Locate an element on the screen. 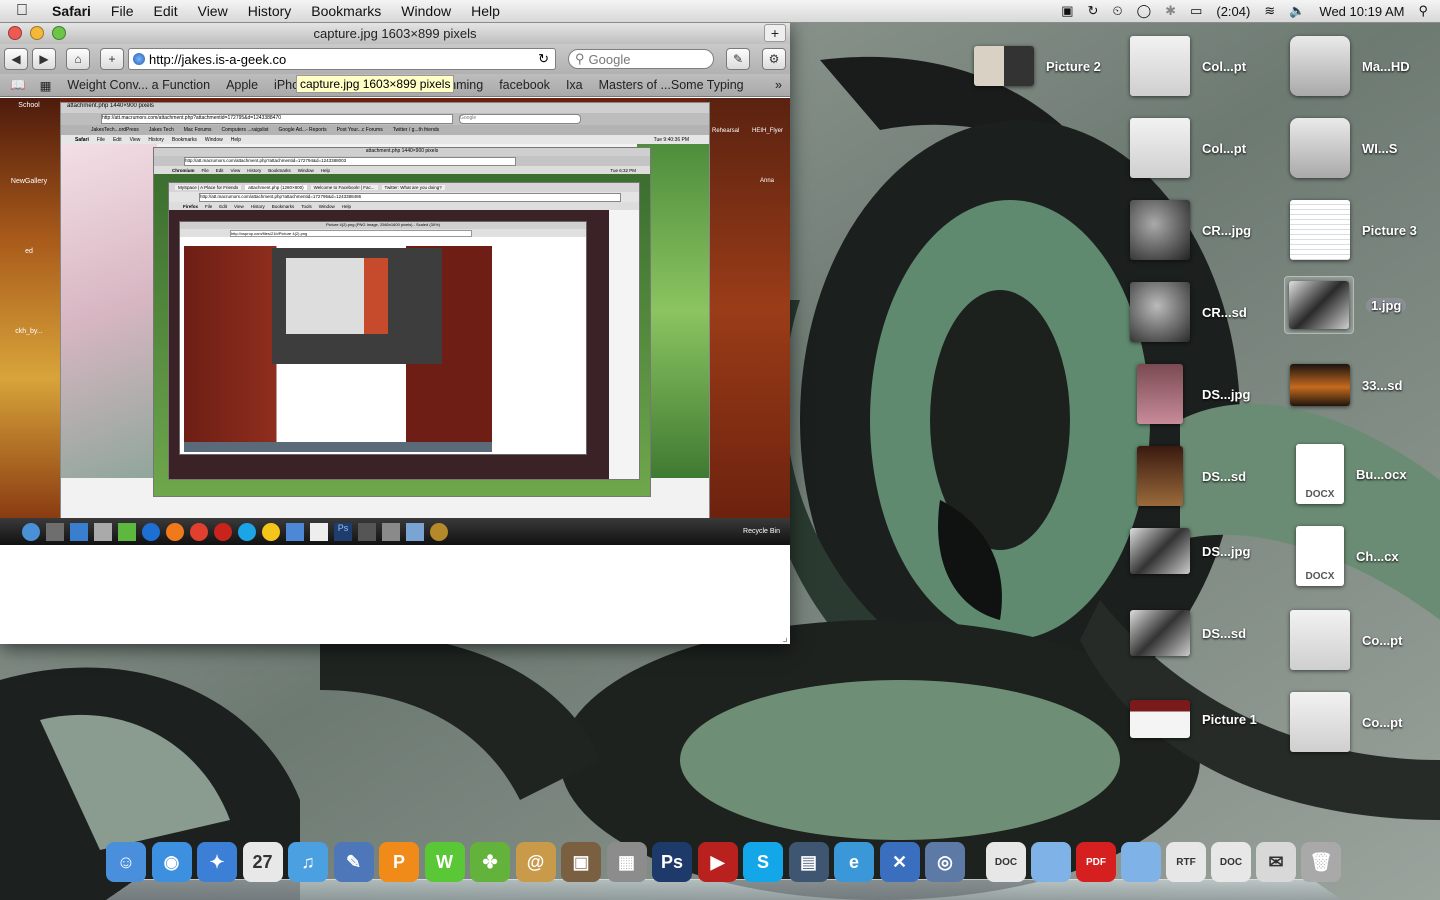  dock-ie-icon: e is located at coordinates (854, 862).